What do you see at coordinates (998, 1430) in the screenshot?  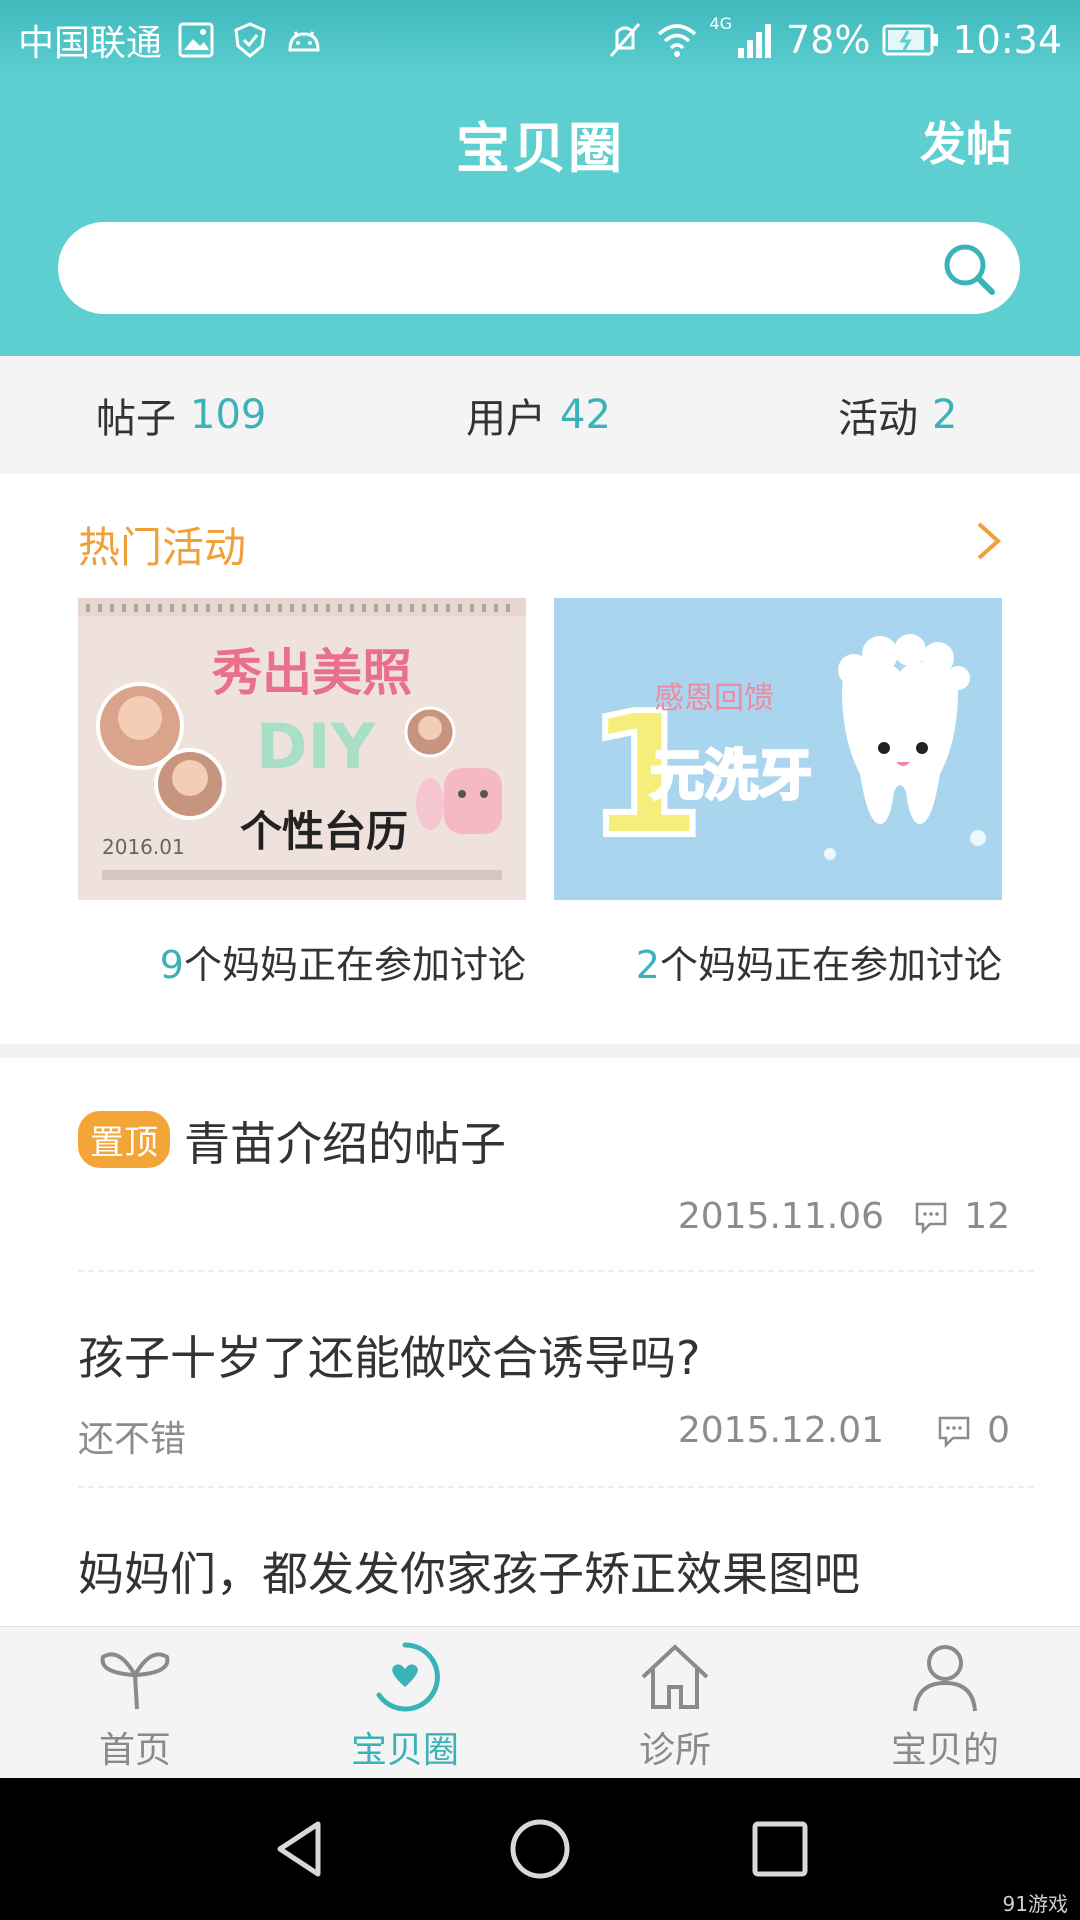 I see `comment-count: 0` at bounding box center [998, 1430].